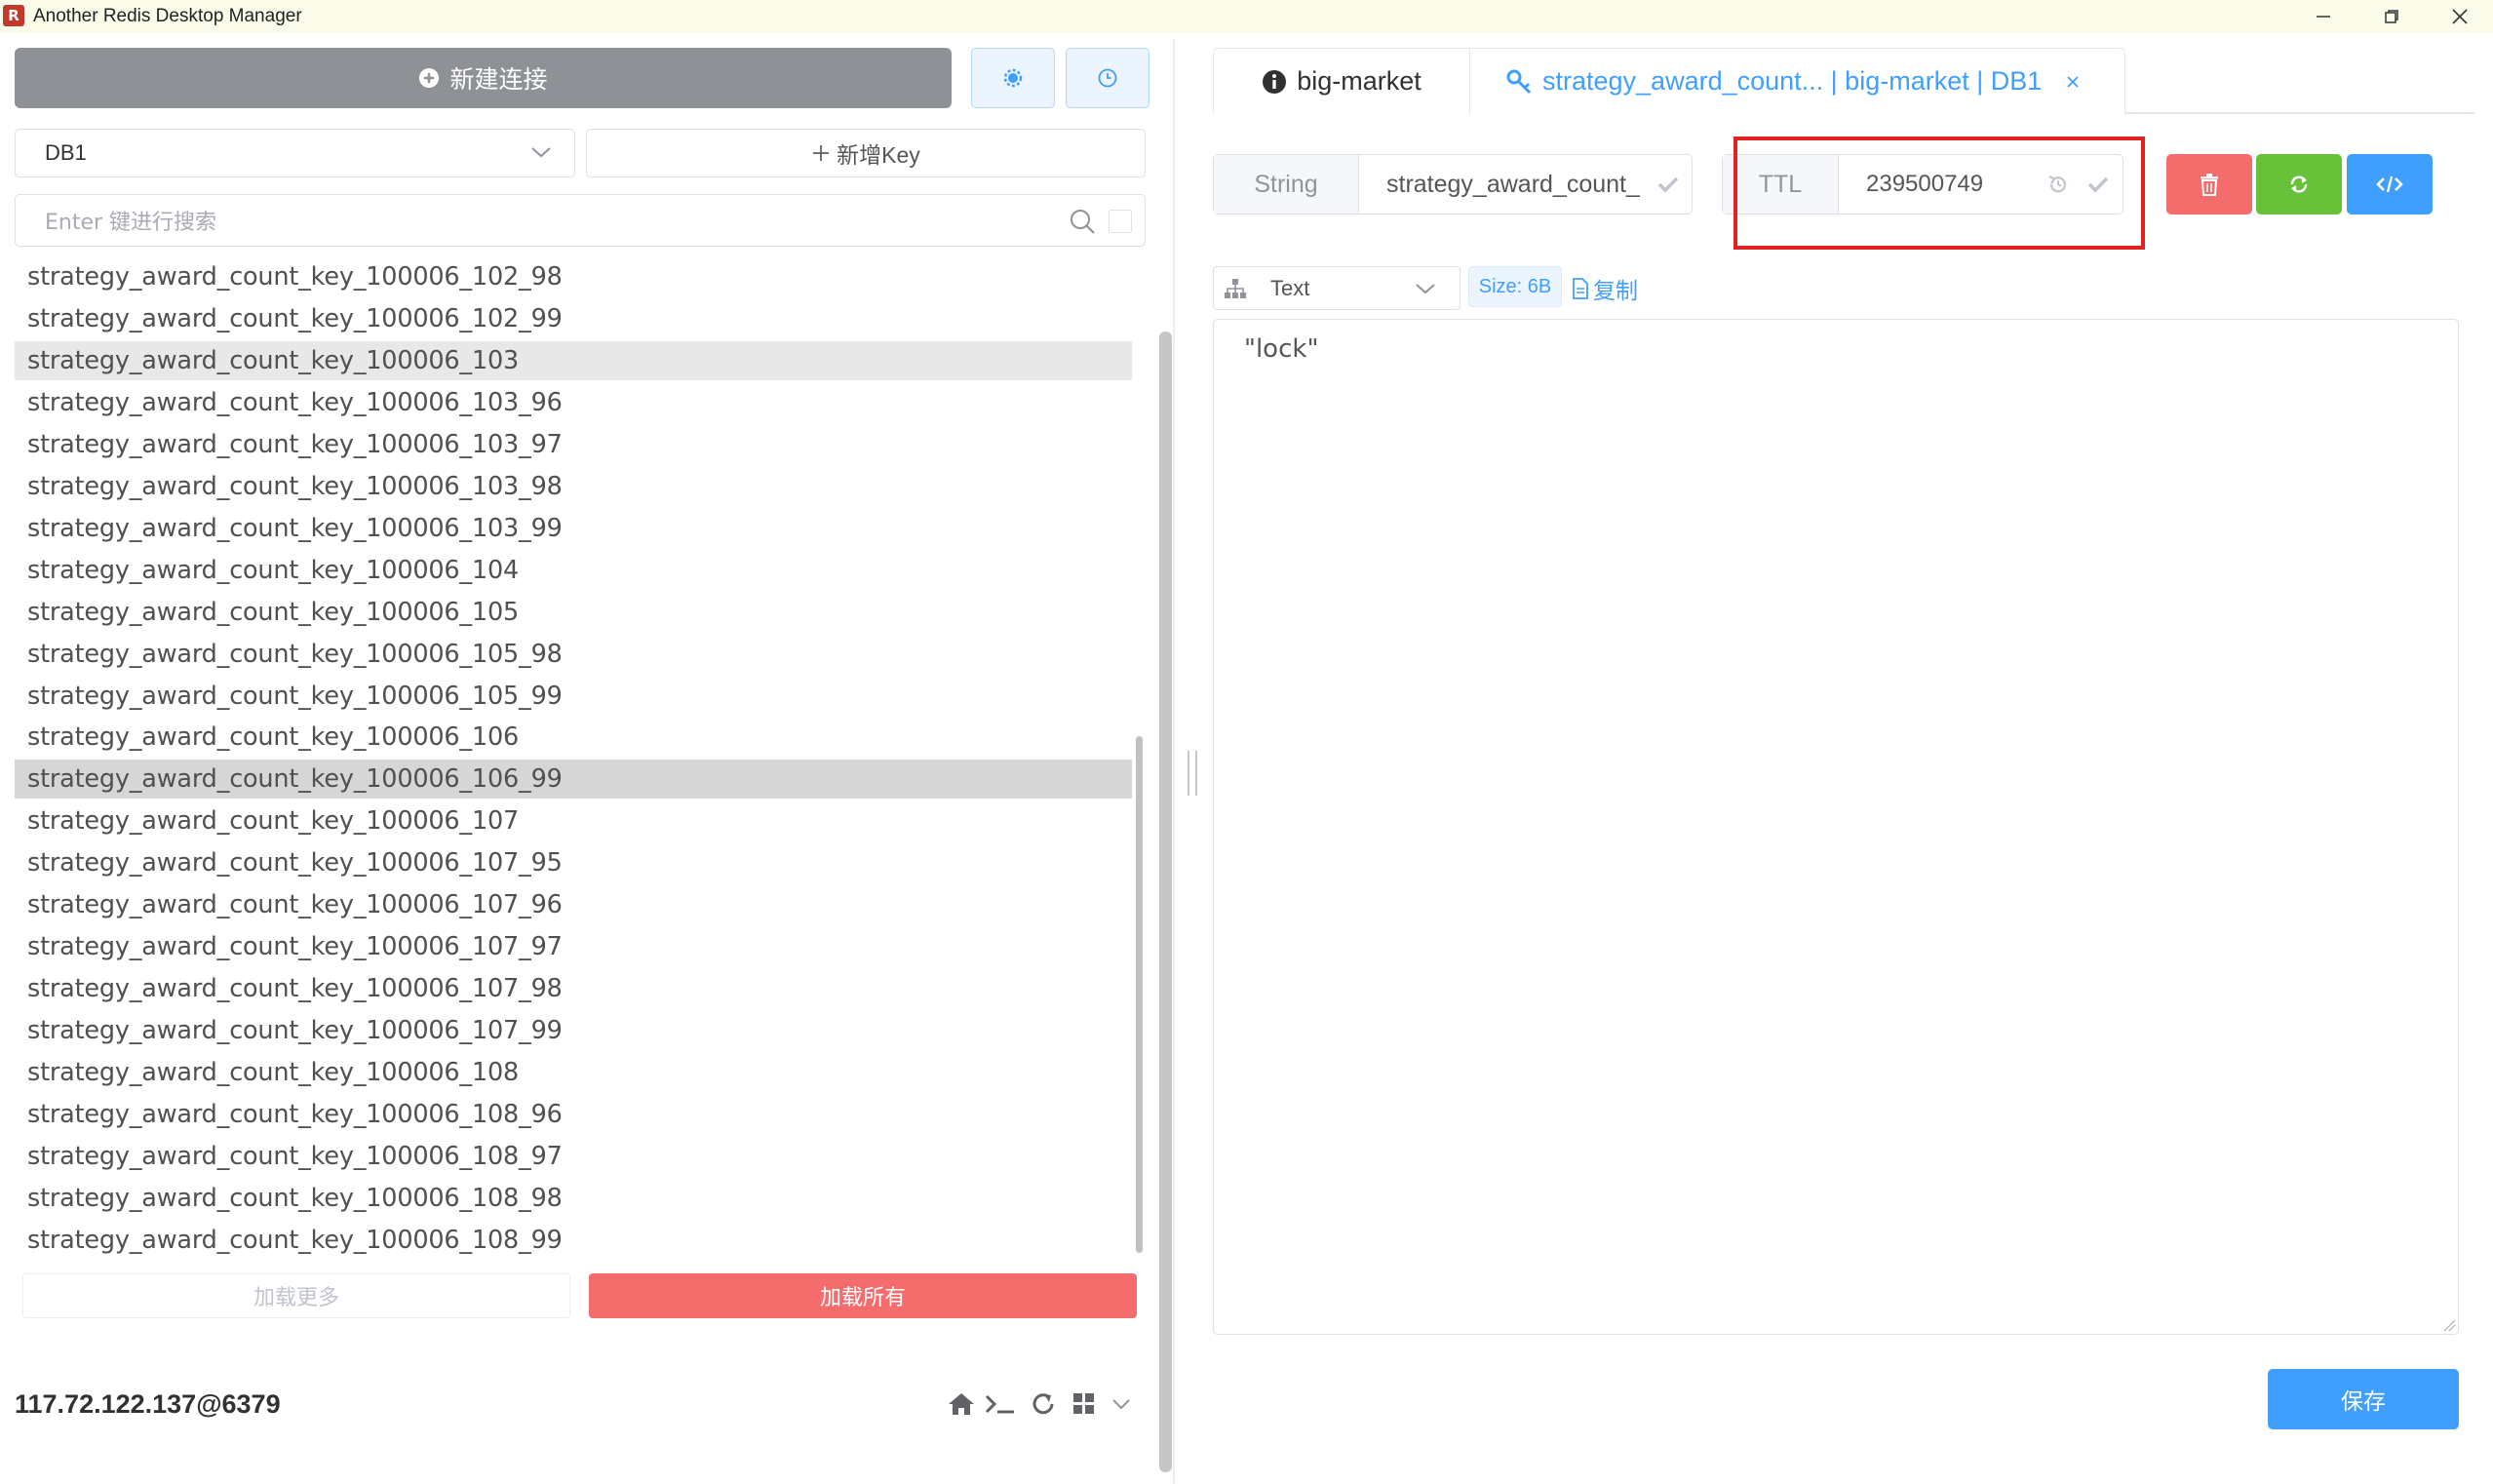 The width and height of the screenshot is (2493, 1484). I want to click on key-list-item: strategy_award_count_key_100006_107_95, so click(573, 862).